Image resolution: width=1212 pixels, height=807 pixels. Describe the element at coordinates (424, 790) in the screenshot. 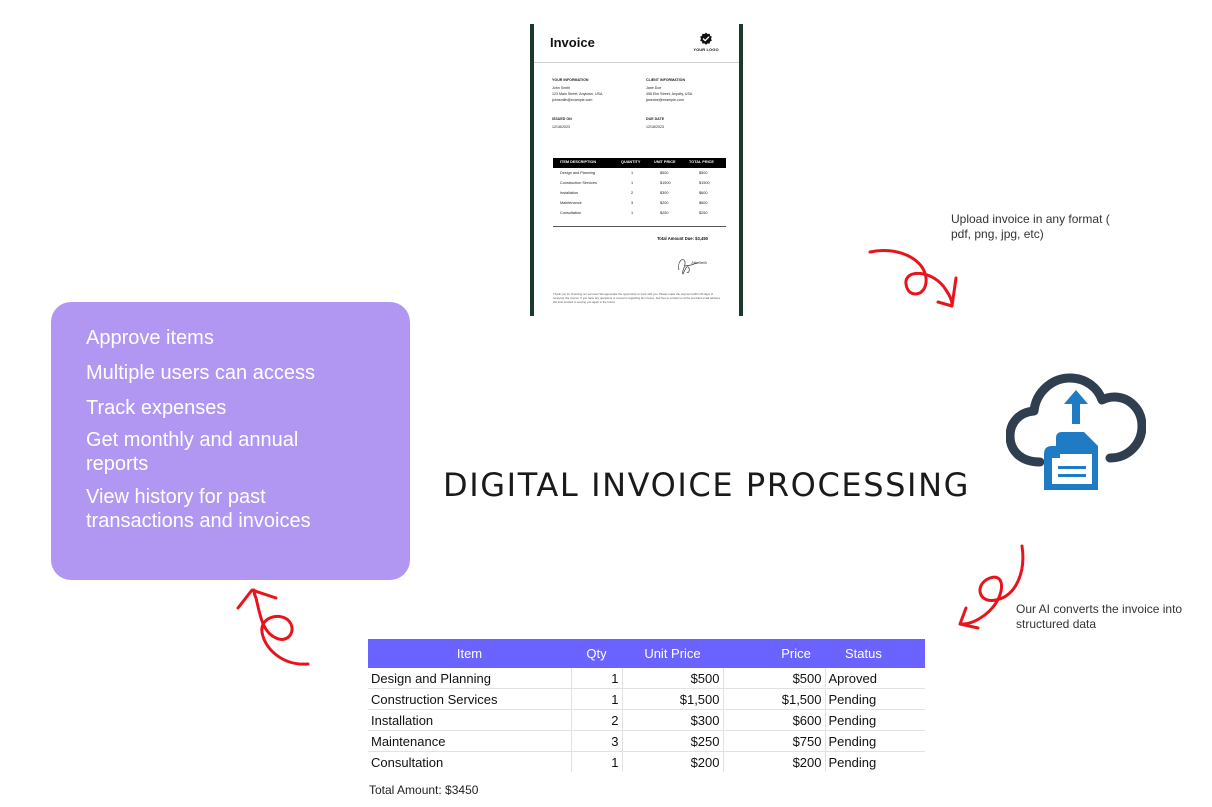

I see `total-amount: Total Amount: $3450` at that location.